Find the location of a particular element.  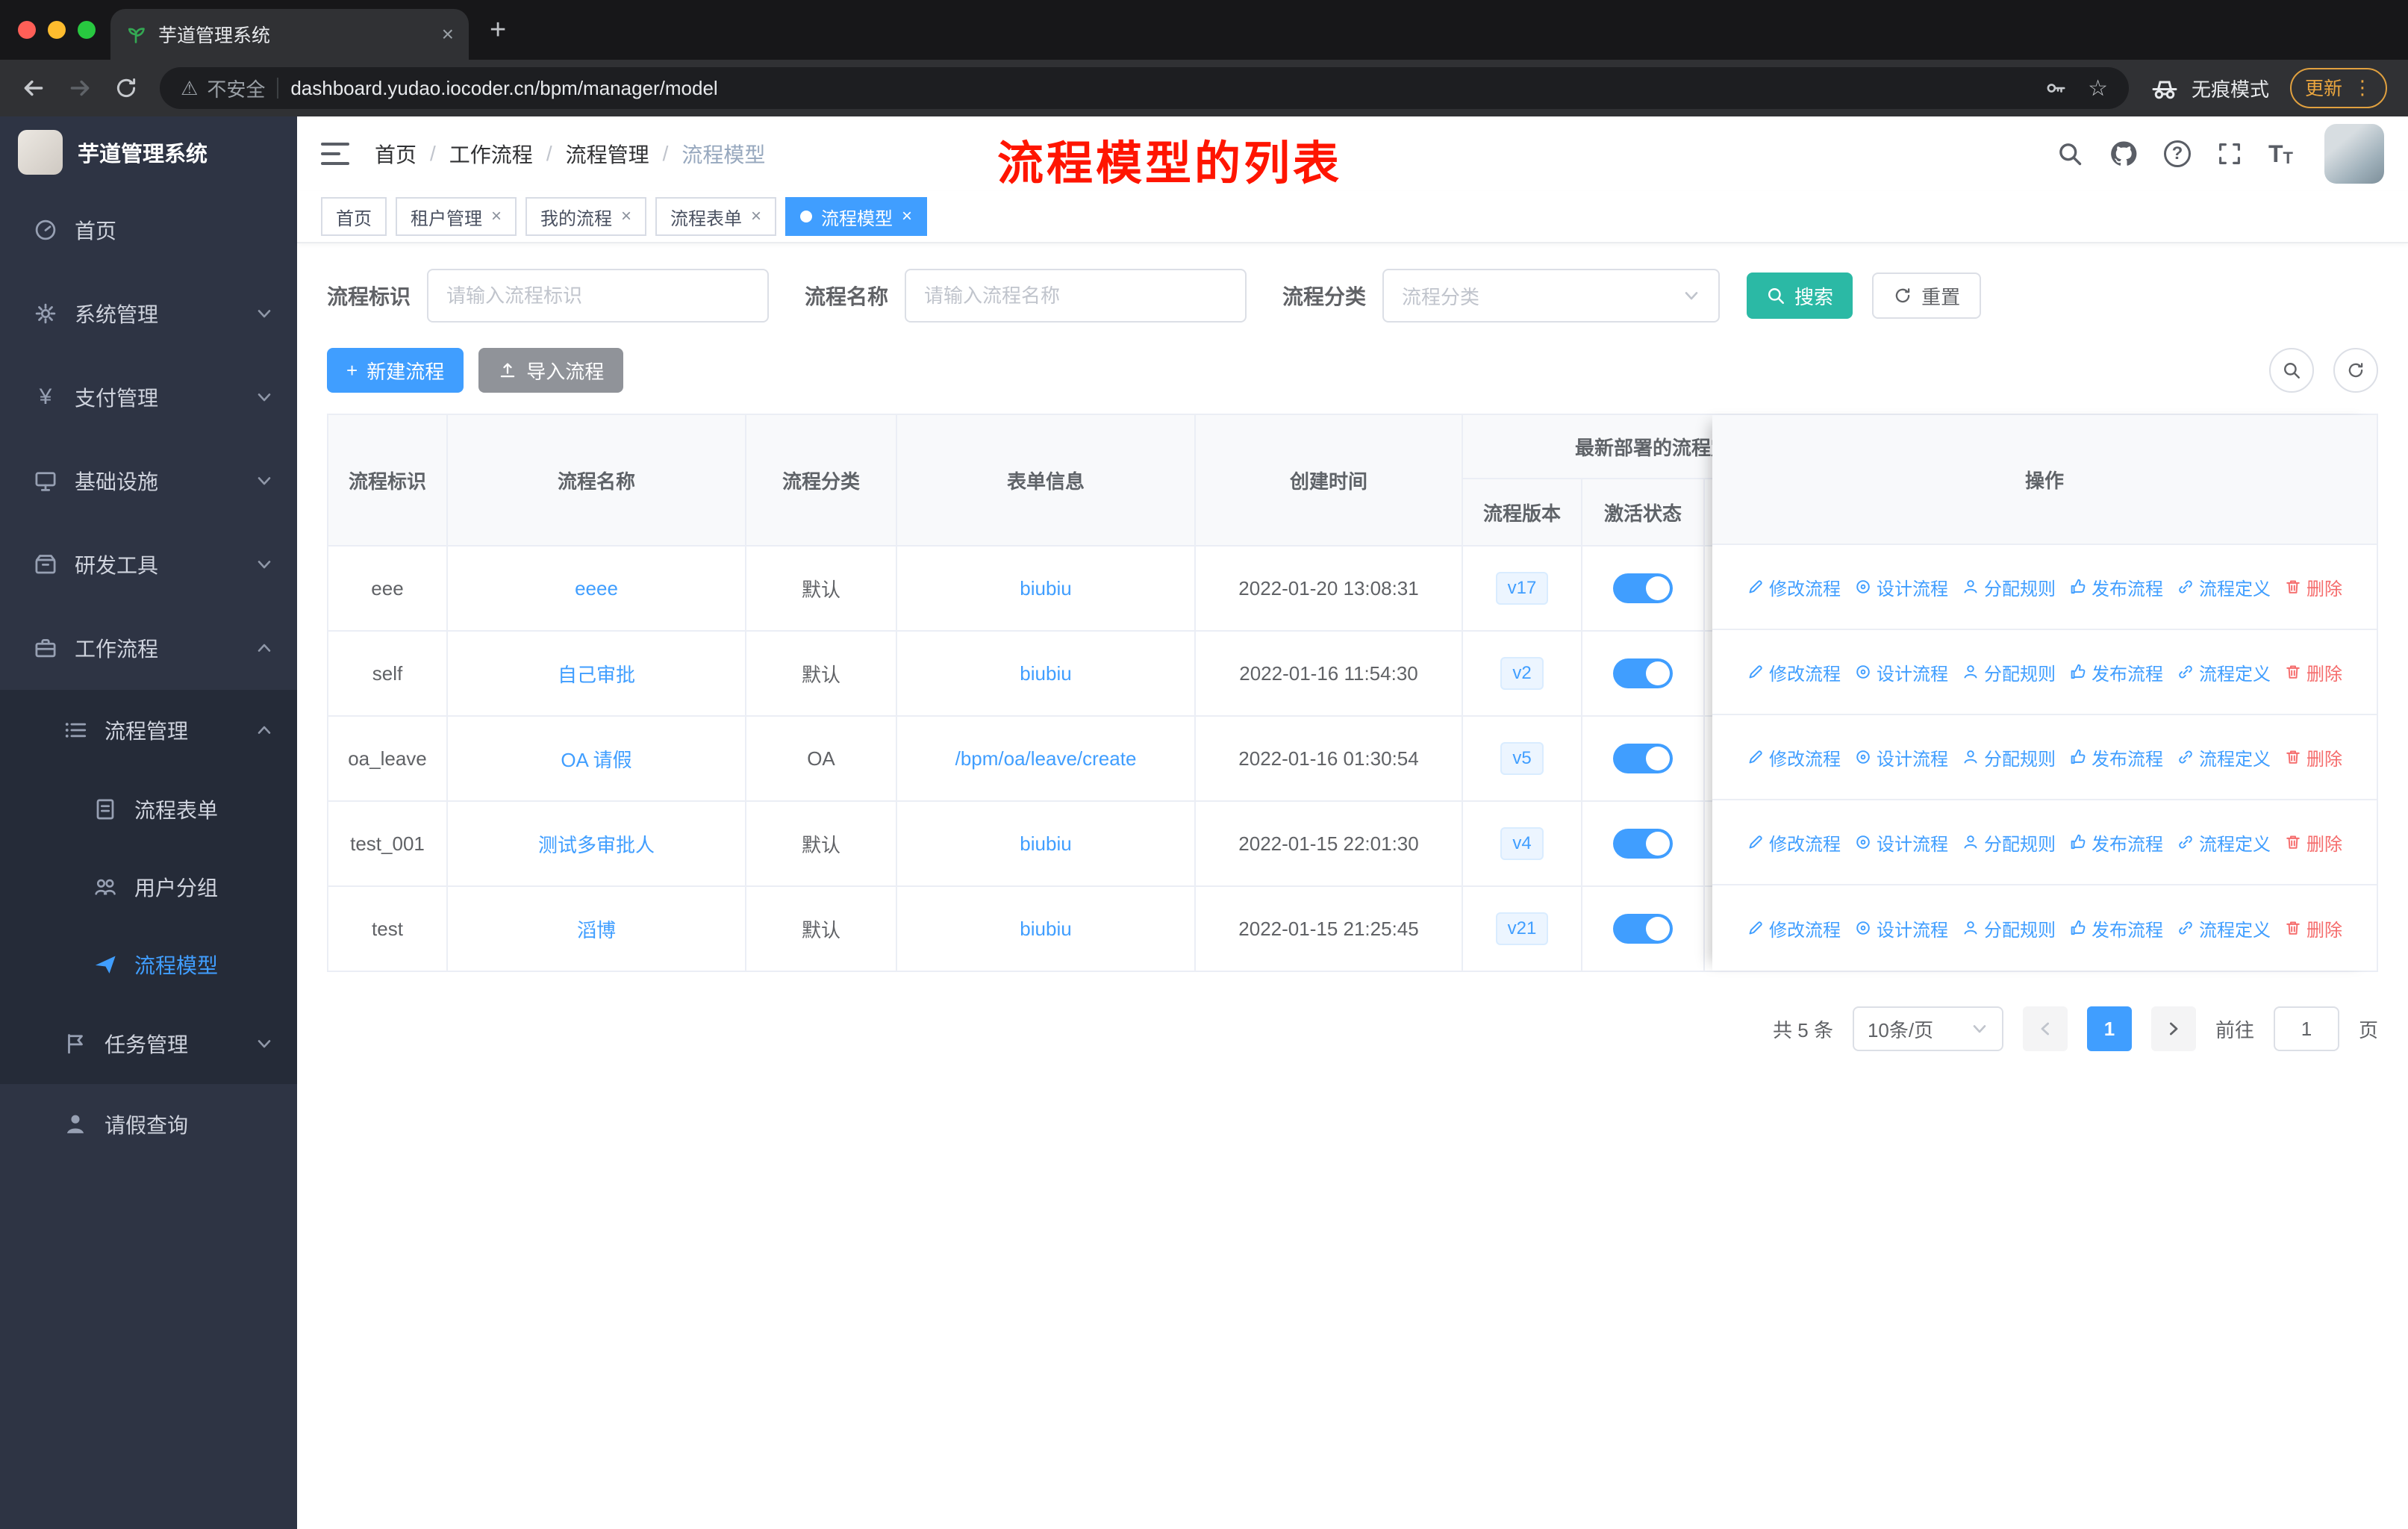

font-size-icon: TT is located at coordinates (2280, 154).